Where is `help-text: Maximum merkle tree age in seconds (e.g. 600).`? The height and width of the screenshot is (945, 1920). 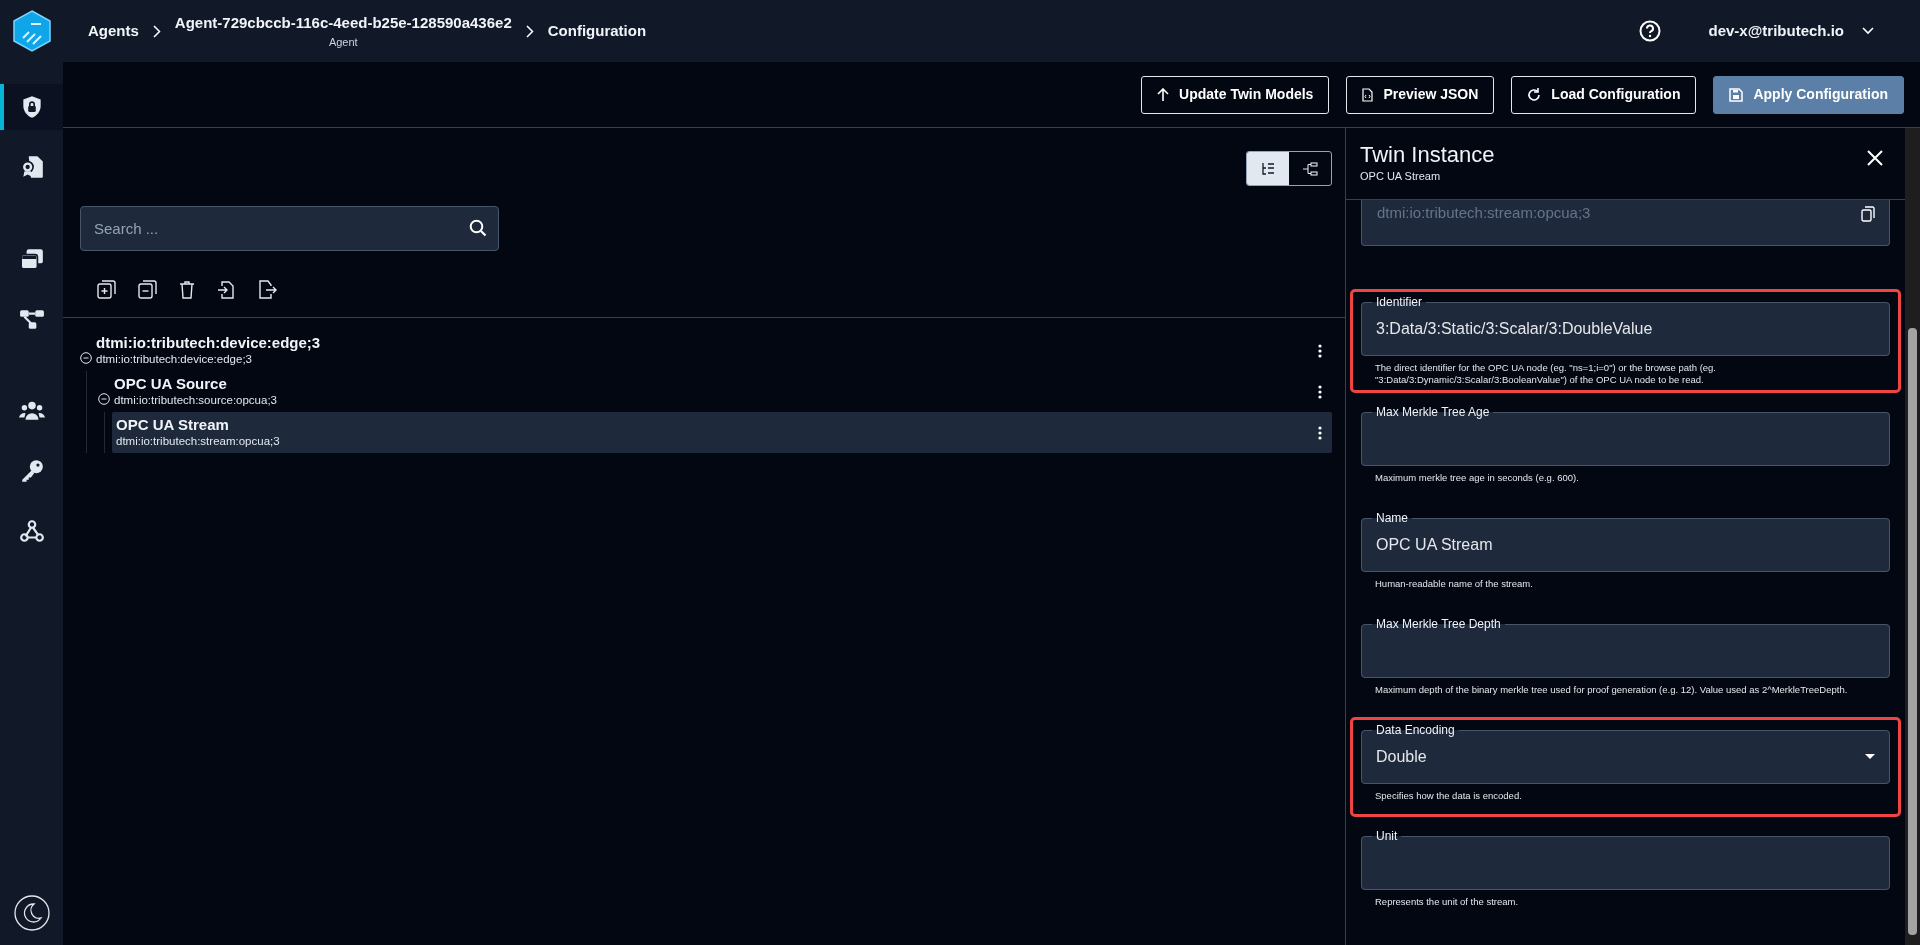
help-text: Maximum merkle tree age in seconds (e.g. 600). is located at coordinates (1477, 478).